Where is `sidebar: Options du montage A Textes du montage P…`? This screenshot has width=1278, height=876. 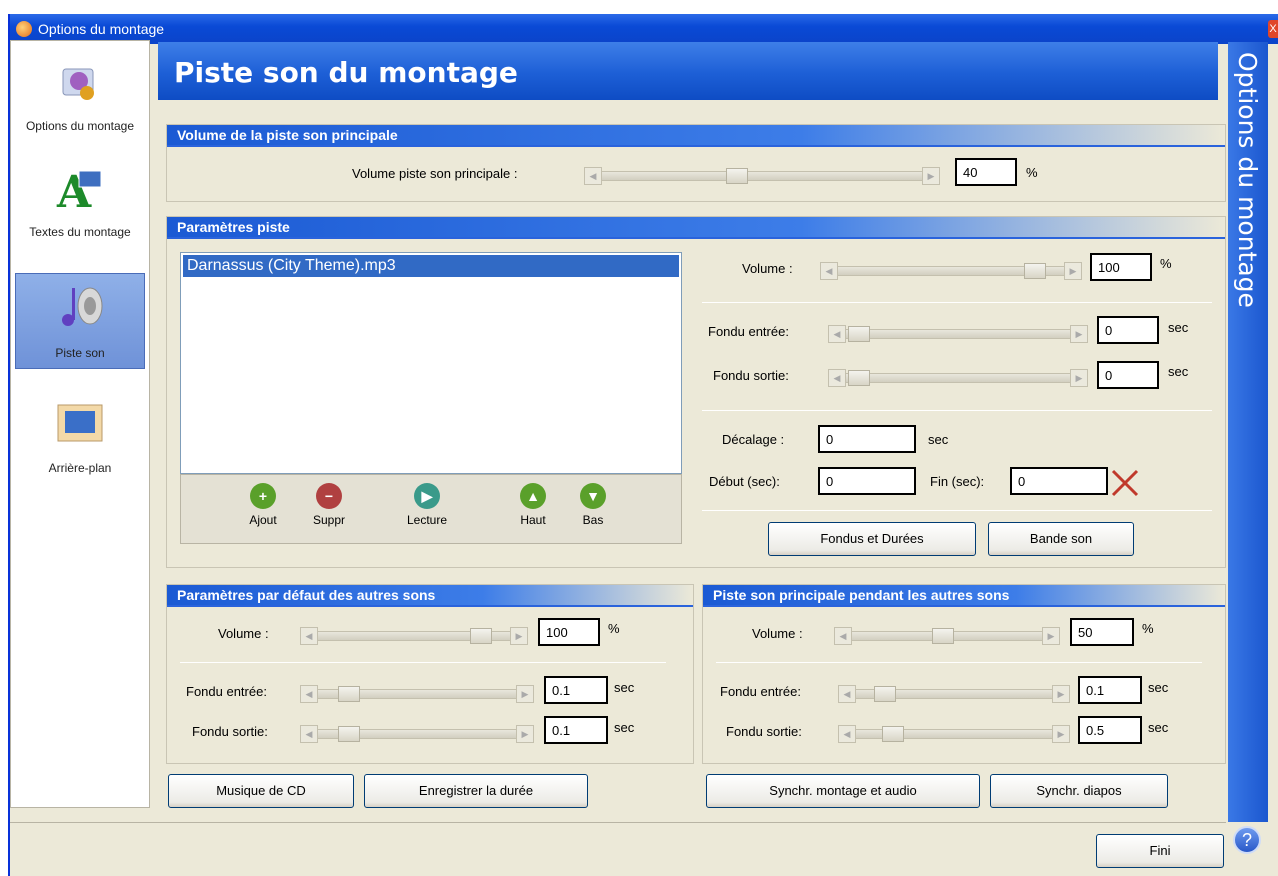 sidebar: Options du montage A Textes du montage P… is located at coordinates (80, 424).